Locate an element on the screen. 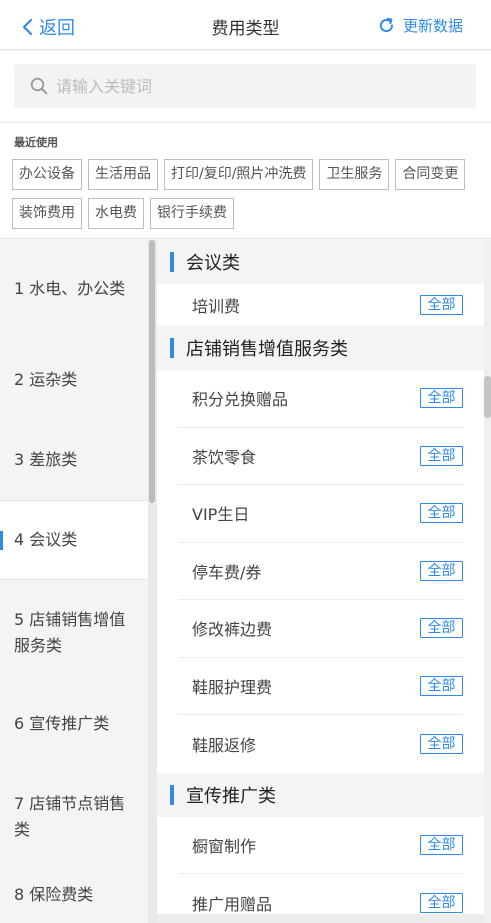 This screenshot has width=491, height=923. recent-tag: 银行手续费 is located at coordinates (192, 213).